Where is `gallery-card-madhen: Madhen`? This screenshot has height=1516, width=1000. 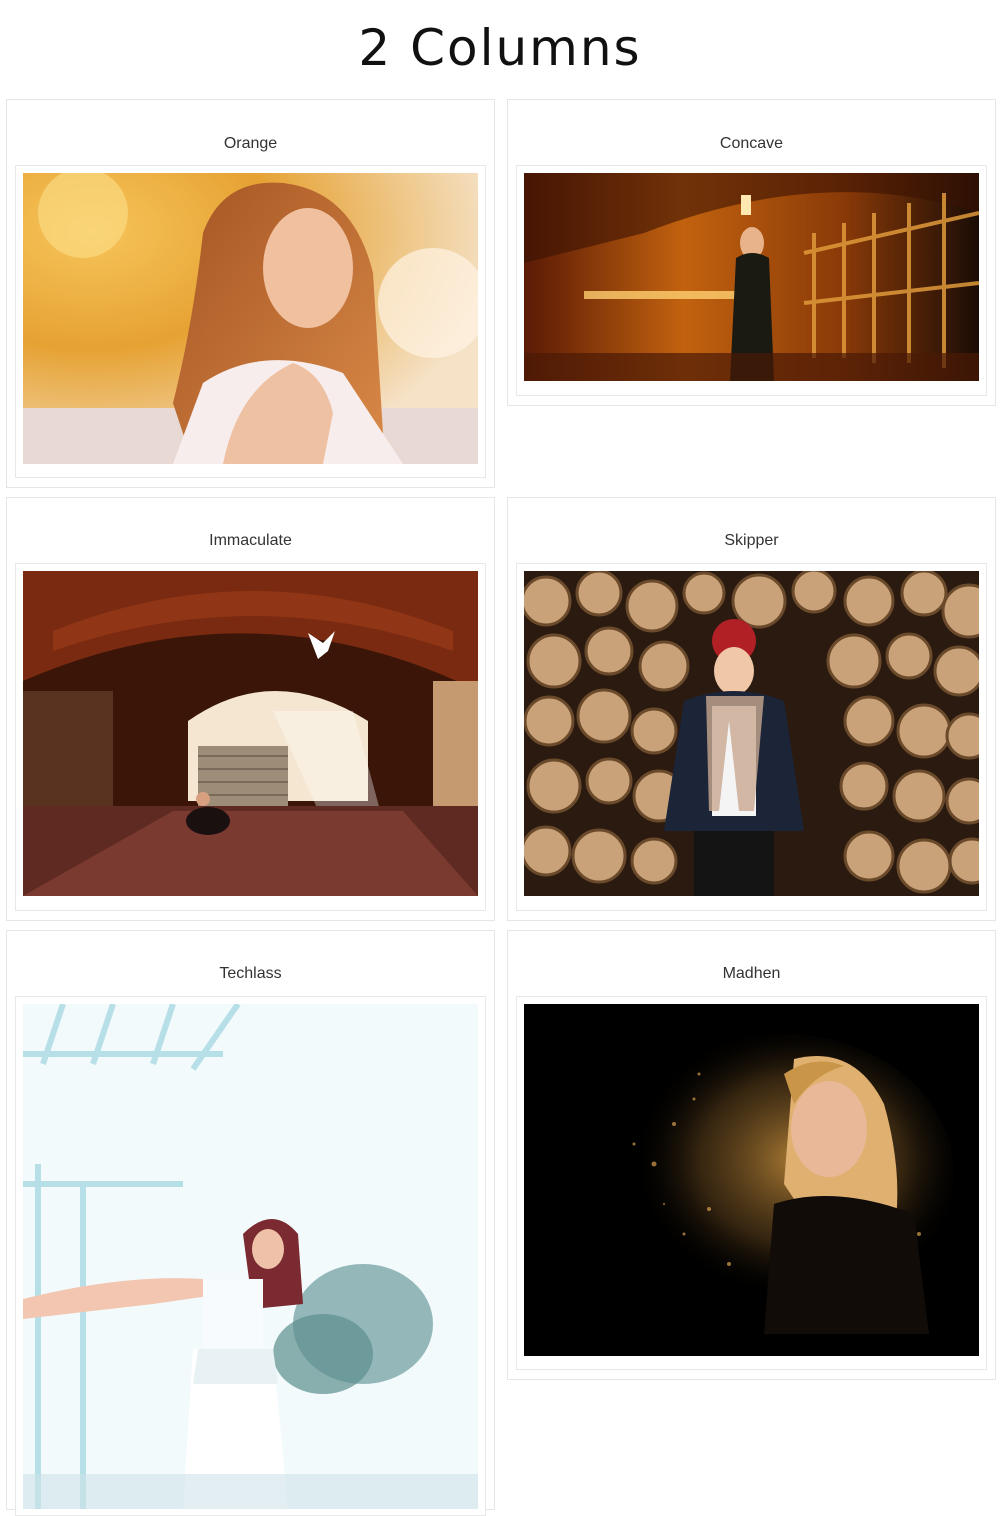
gallery-card-madhen: Madhen is located at coordinates (751, 1155).